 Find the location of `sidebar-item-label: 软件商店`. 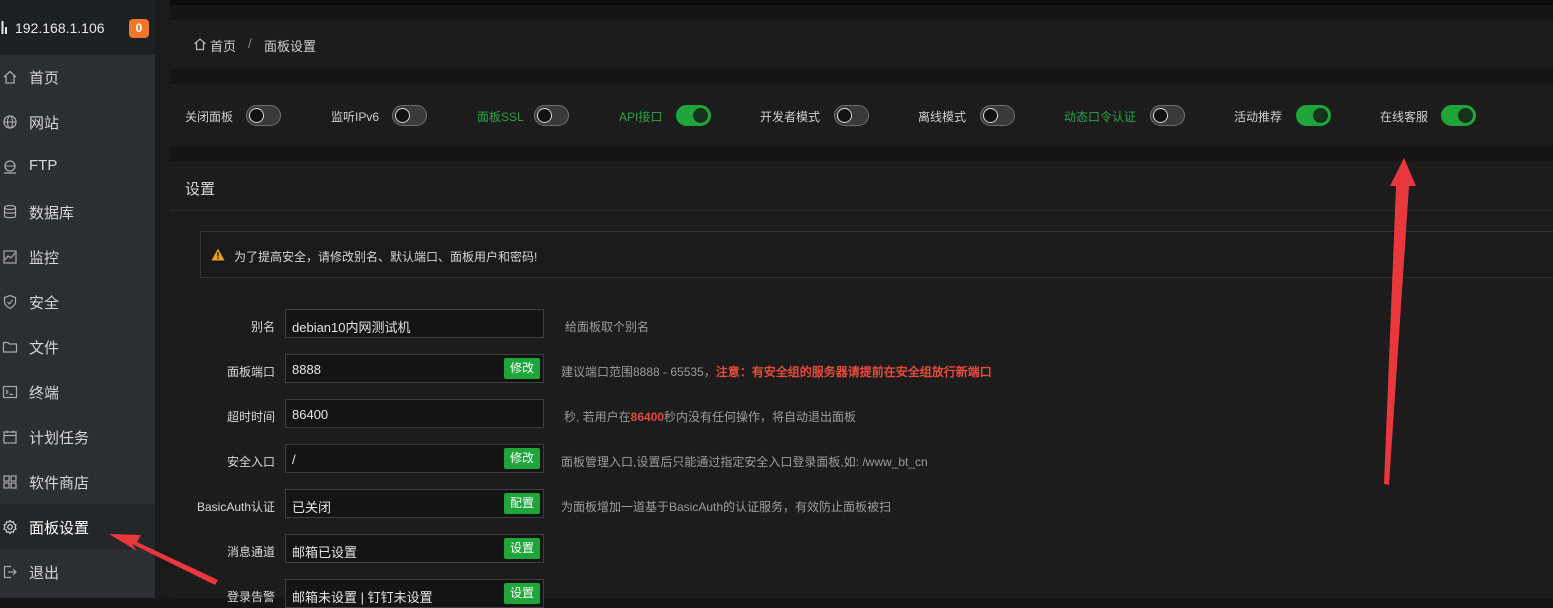

sidebar-item-label: 软件商店 is located at coordinates (59, 483).